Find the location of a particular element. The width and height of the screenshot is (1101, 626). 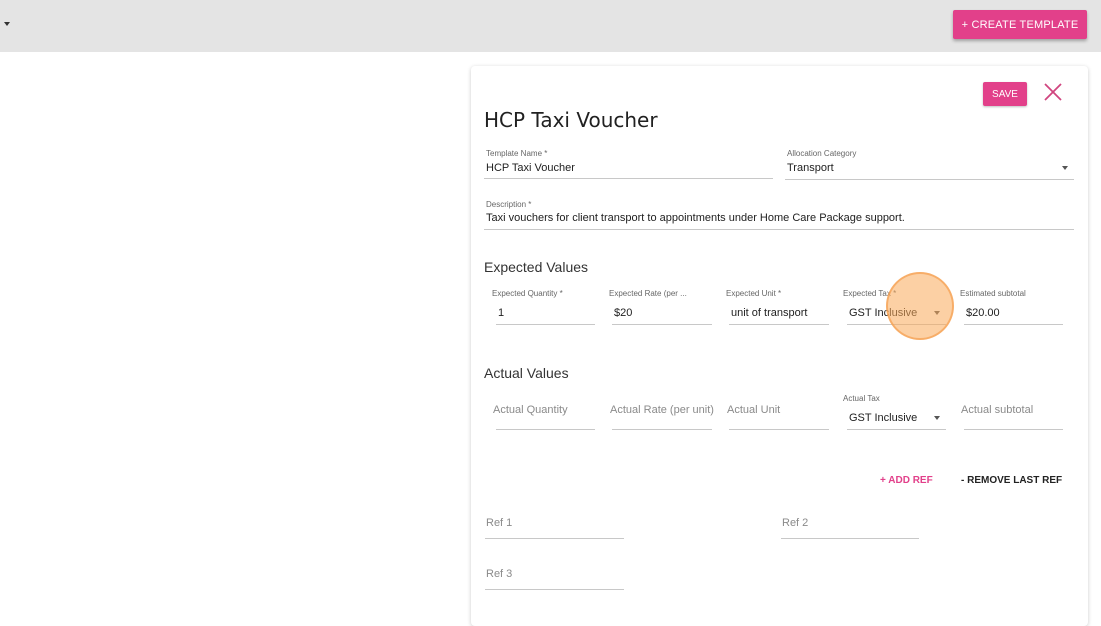

expected-rate-field: Expected Rate (per ... $20 is located at coordinates (660, 307).